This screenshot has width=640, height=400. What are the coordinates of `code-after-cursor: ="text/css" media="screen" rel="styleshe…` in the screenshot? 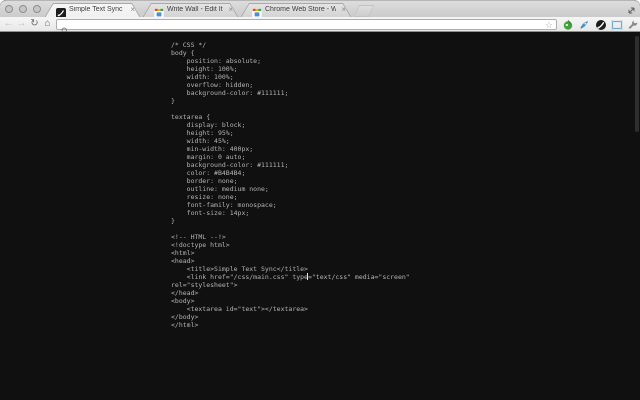 It's located at (290, 301).